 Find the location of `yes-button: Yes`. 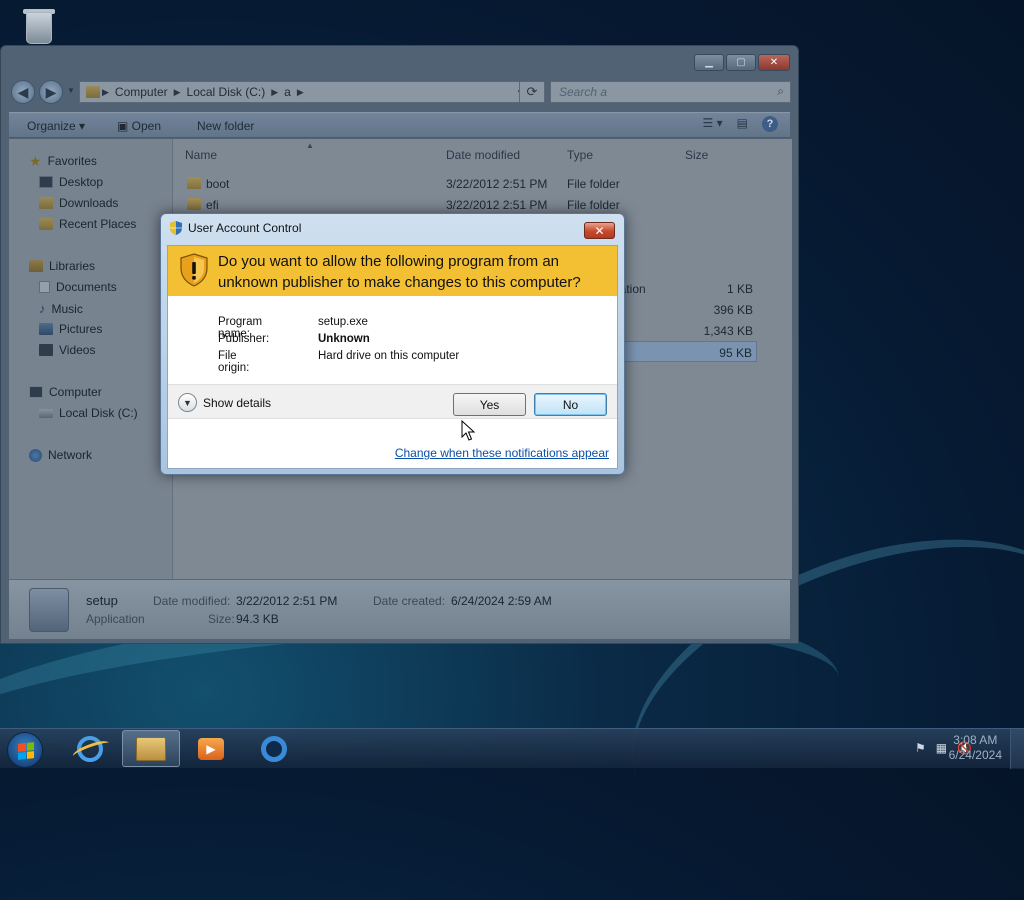

yes-button: Yes is located at coordinates (489, 404).